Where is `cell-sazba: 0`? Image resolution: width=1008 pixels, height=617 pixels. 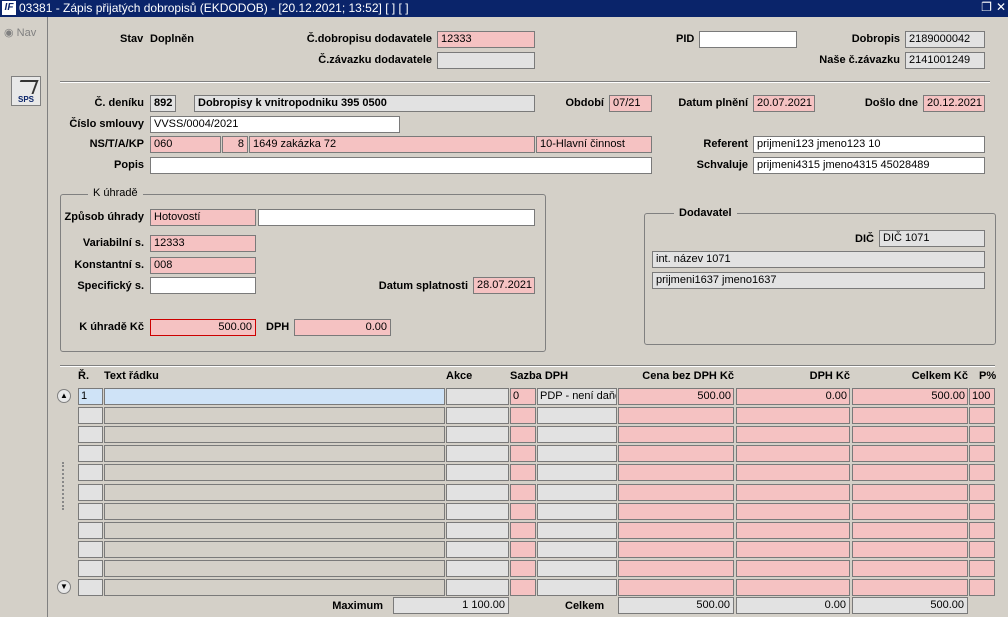 cell-sazba: 0 is located at coordinates (523, 396).